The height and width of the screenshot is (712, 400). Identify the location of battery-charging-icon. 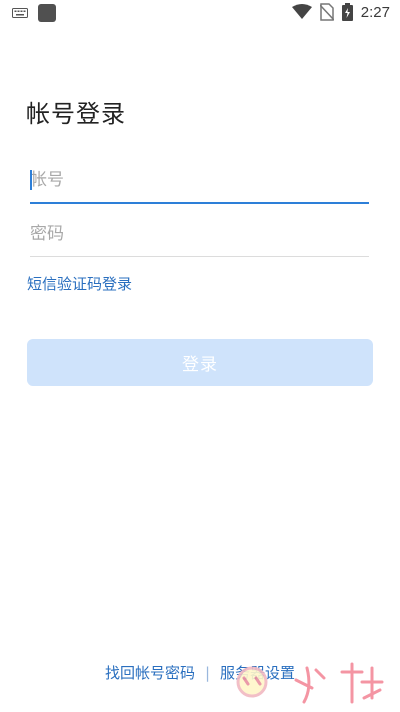
(347, 12).